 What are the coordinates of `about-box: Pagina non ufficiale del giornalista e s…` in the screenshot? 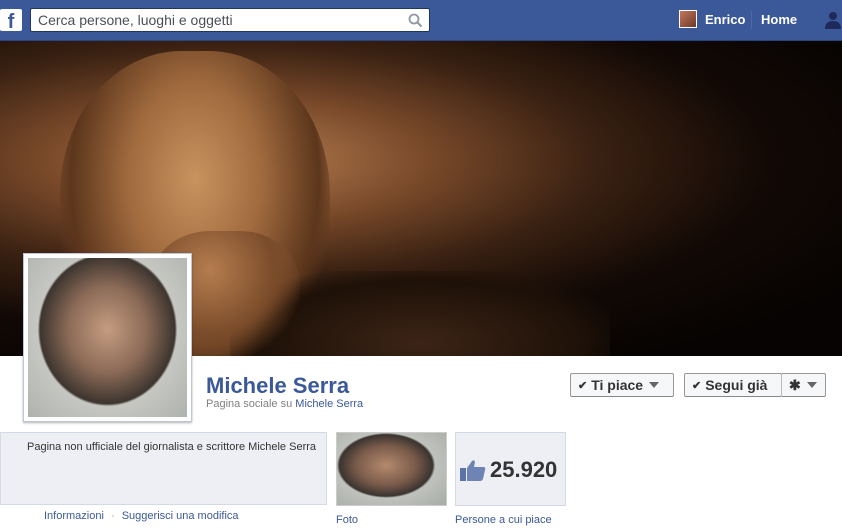 It's located at (163, 468).